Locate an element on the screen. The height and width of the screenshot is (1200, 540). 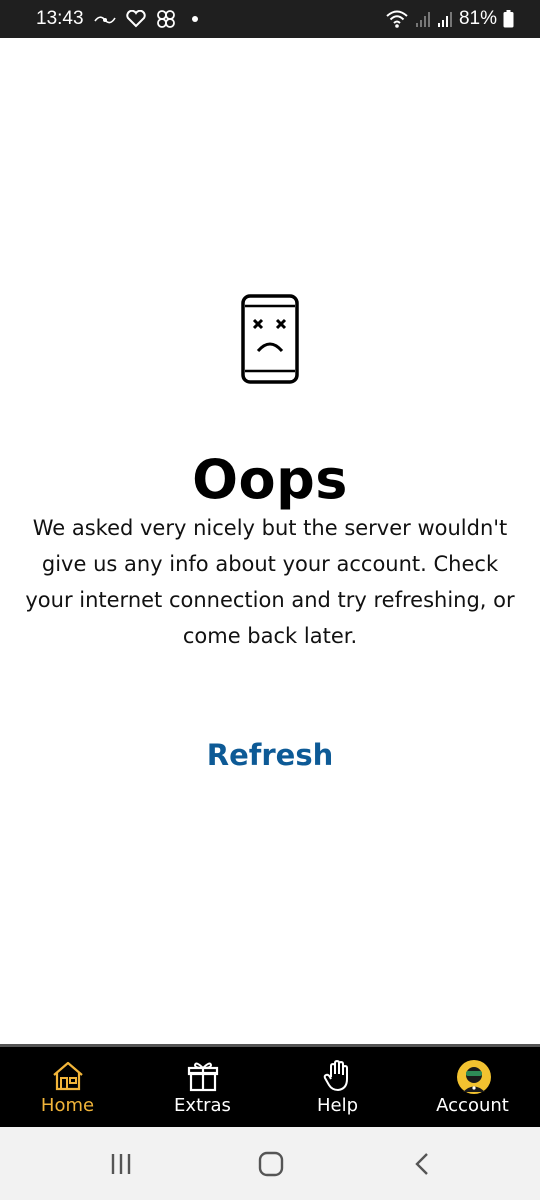
battery-icon is located at coordinates (508, 19).